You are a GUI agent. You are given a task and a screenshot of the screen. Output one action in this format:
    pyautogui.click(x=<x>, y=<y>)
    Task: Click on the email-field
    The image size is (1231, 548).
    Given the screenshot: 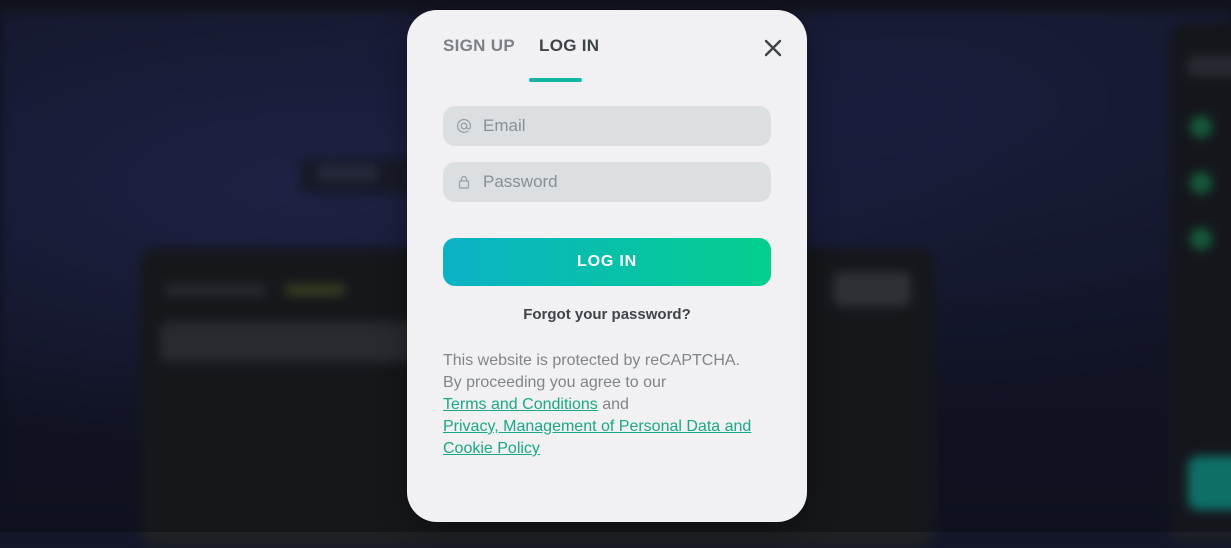 What is the action you would take?
    pyautogui.click(x=607, y=126)
    